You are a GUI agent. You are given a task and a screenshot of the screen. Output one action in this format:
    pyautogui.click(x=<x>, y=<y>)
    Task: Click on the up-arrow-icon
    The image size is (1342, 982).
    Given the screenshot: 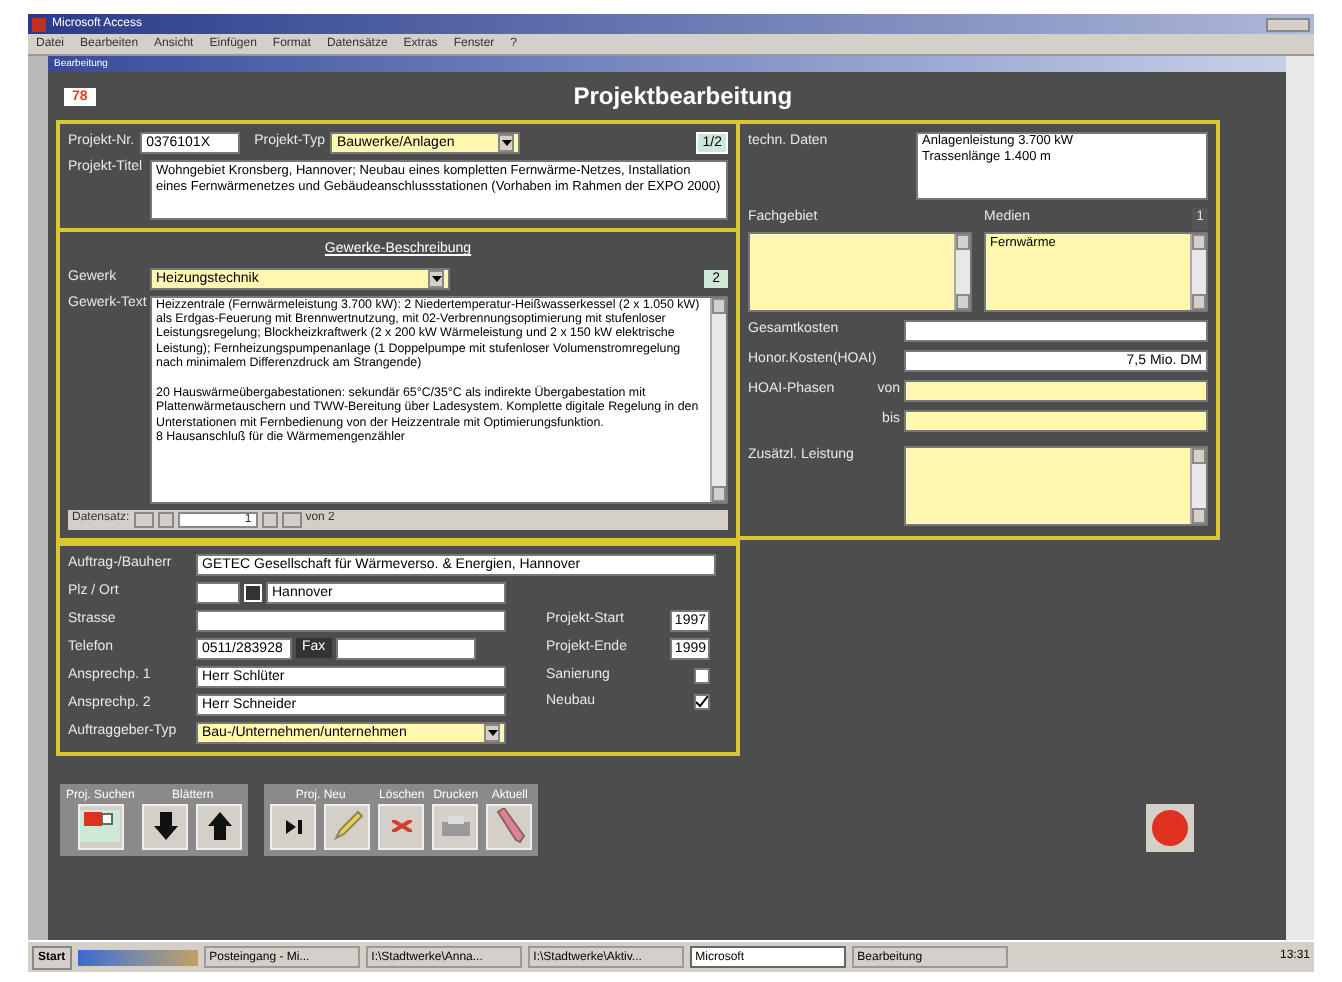 What is the action you would take?
    pyautogui.click(x=219, y=826)
    